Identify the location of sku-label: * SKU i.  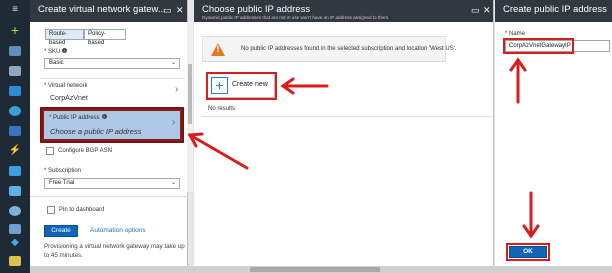
(56, 51).